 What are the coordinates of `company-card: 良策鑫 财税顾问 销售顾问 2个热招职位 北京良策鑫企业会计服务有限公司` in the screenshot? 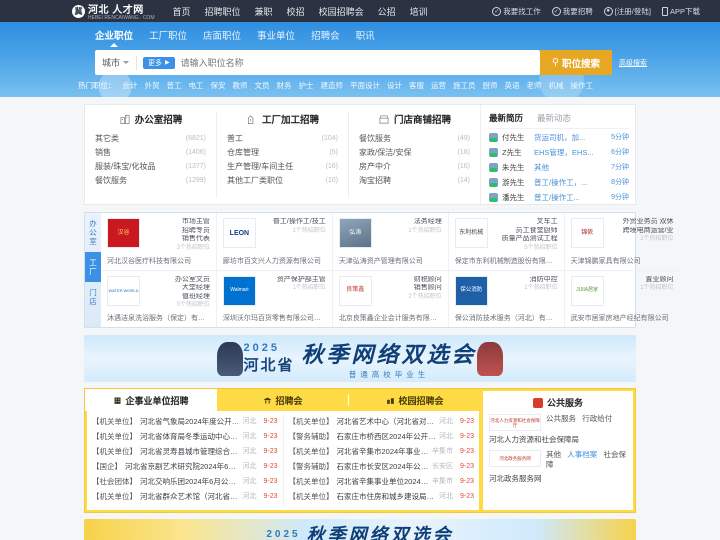 It's located at (391, 298).